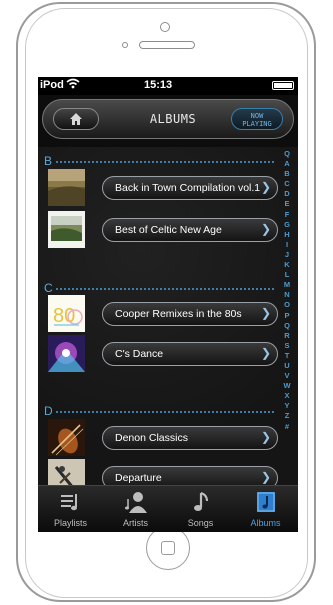 The image size is (333, 605). Describe the element at coordinates (136, 502) in the screenshot. I see `artists-icon` at that location.